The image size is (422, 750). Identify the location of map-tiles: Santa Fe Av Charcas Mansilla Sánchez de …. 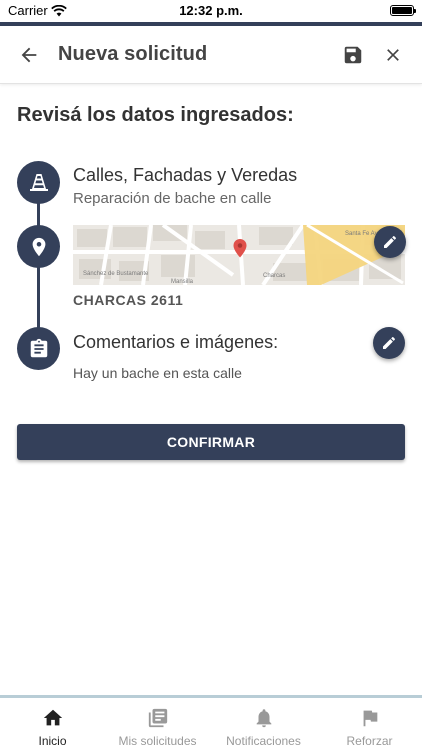
(239, 255).